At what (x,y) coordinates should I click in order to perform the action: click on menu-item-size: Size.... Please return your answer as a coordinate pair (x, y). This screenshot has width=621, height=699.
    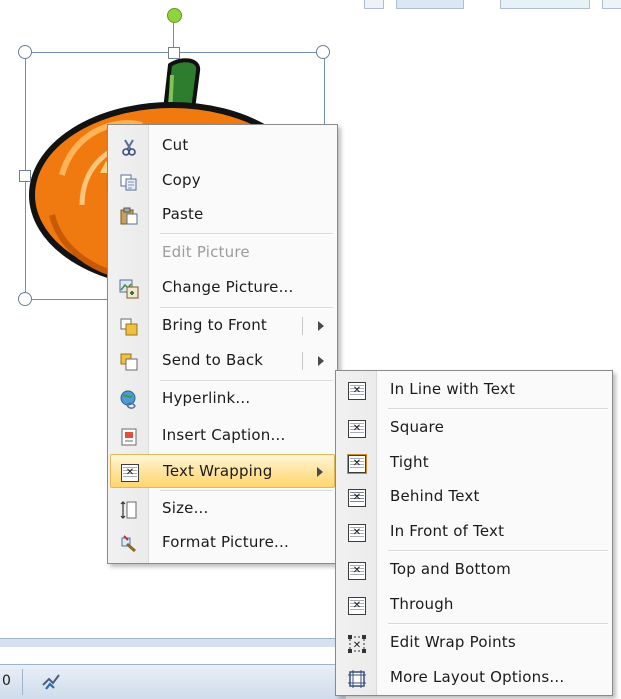
    Looking at the image, I should click on (222, 509).